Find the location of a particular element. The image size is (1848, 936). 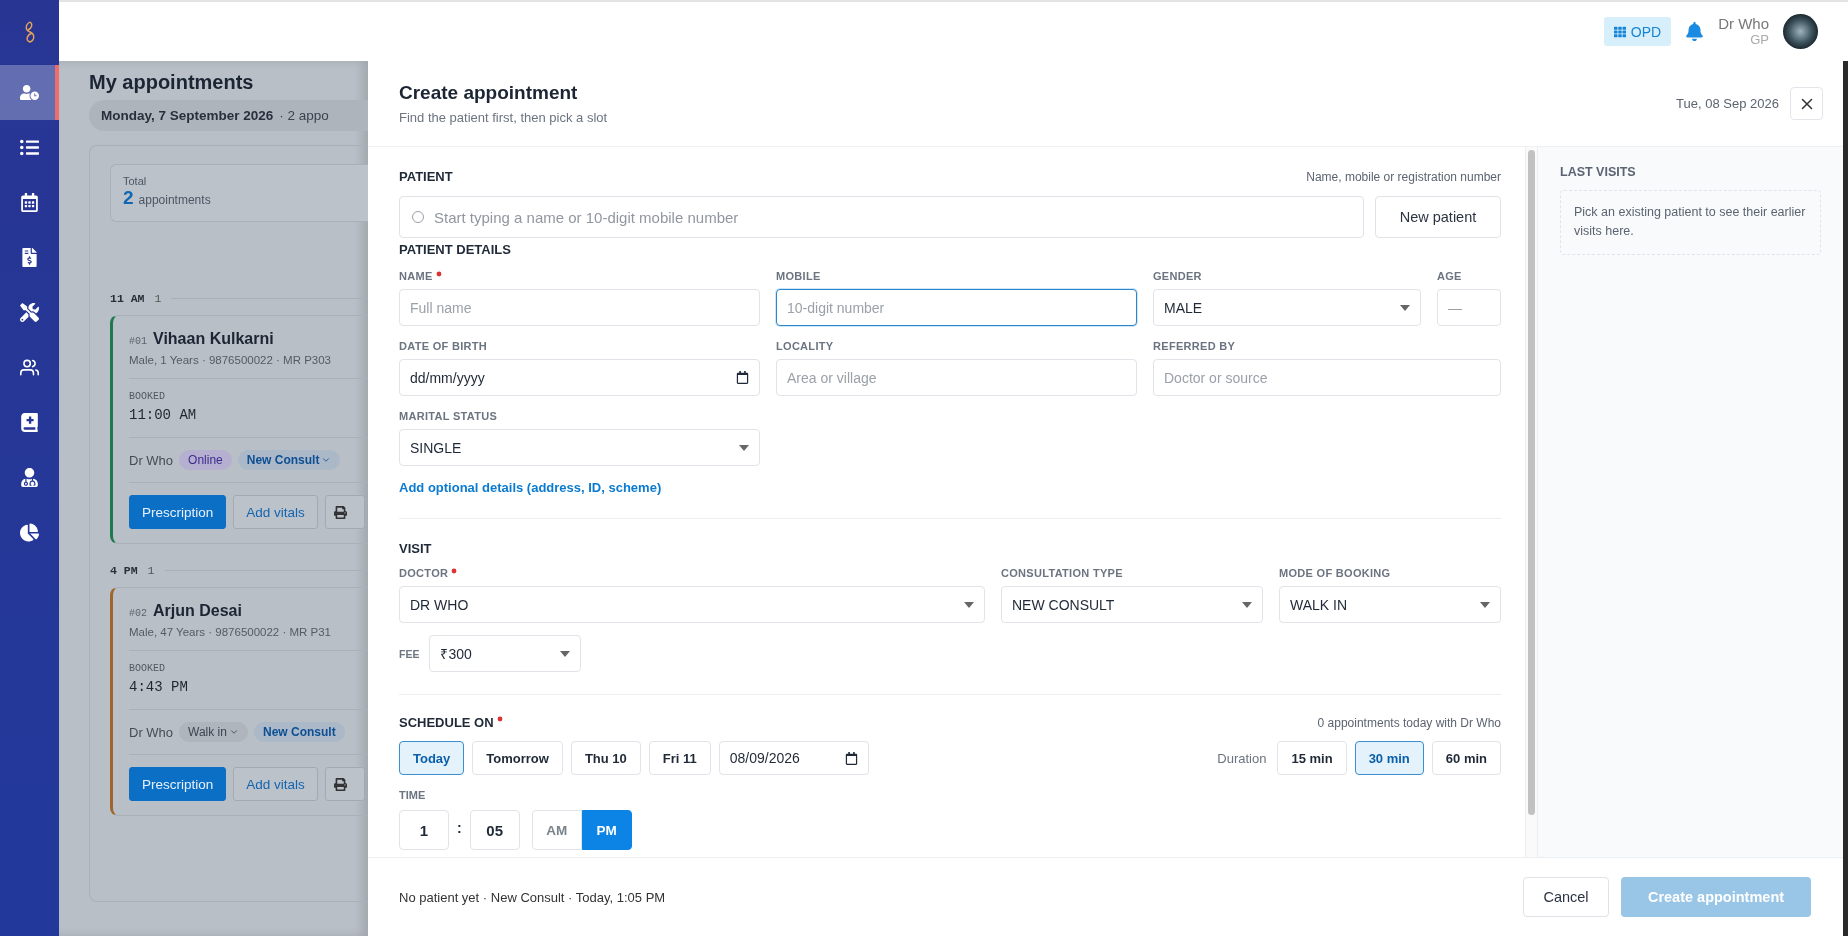

user-name: Dr Who is located at coordinates (1743, 24).